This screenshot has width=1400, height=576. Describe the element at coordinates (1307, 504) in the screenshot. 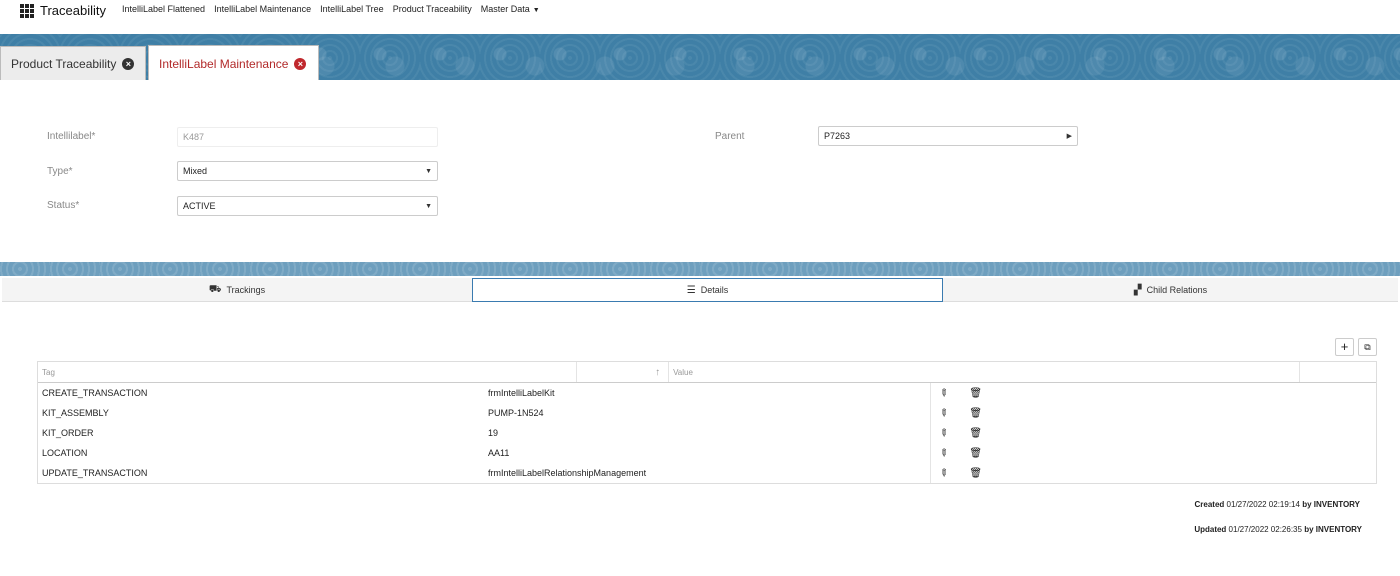

I see `created-by-label: by` at that location.